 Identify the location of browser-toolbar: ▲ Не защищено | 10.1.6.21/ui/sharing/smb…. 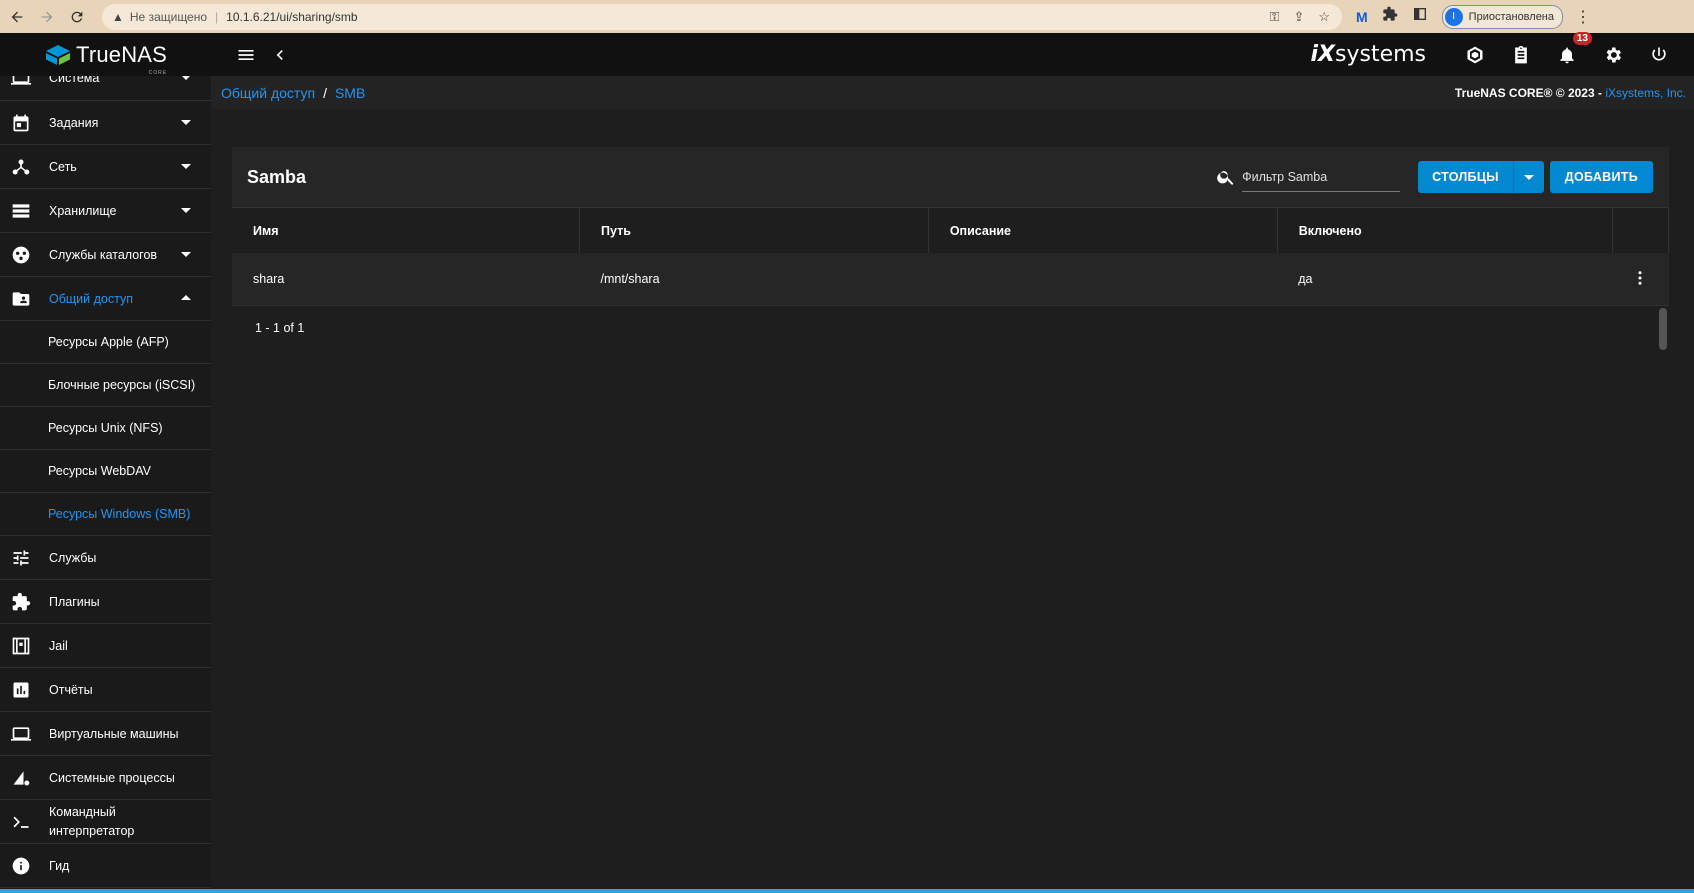
(847, 16).